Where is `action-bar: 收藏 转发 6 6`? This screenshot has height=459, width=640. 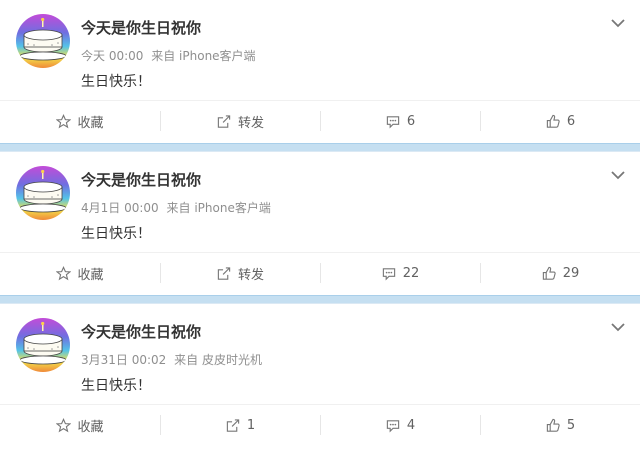 action-bar: 收藏 转发 6 6 is located at coordinates (320, 120).